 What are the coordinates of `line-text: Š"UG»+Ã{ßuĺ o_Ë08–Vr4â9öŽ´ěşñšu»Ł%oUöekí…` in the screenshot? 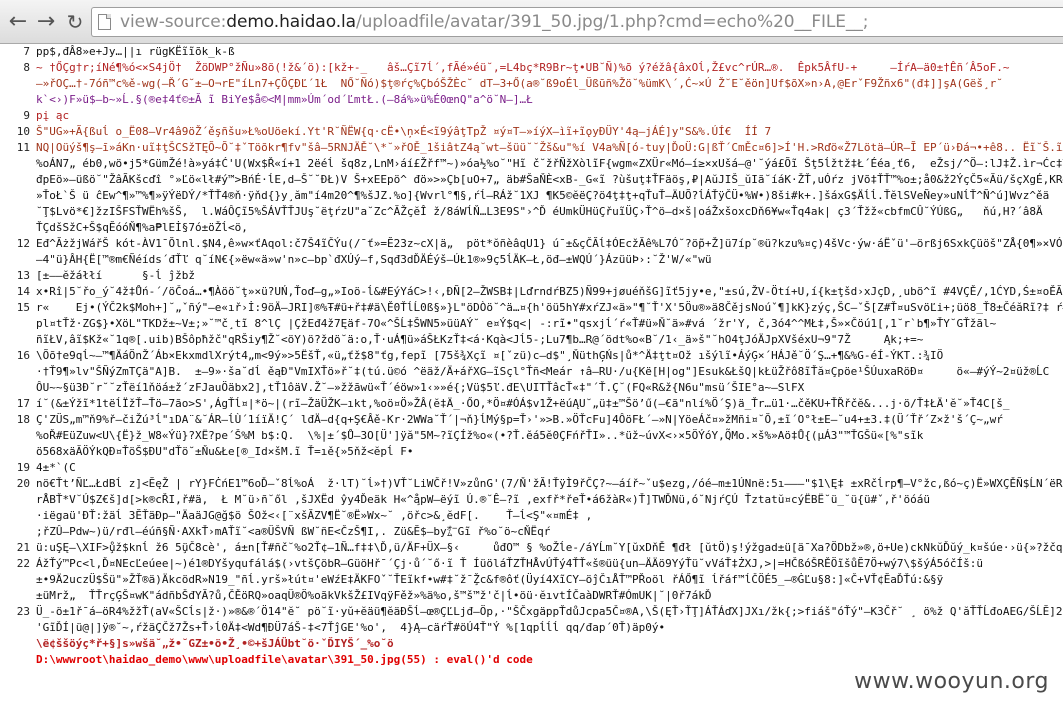 It's located at (404, 131).